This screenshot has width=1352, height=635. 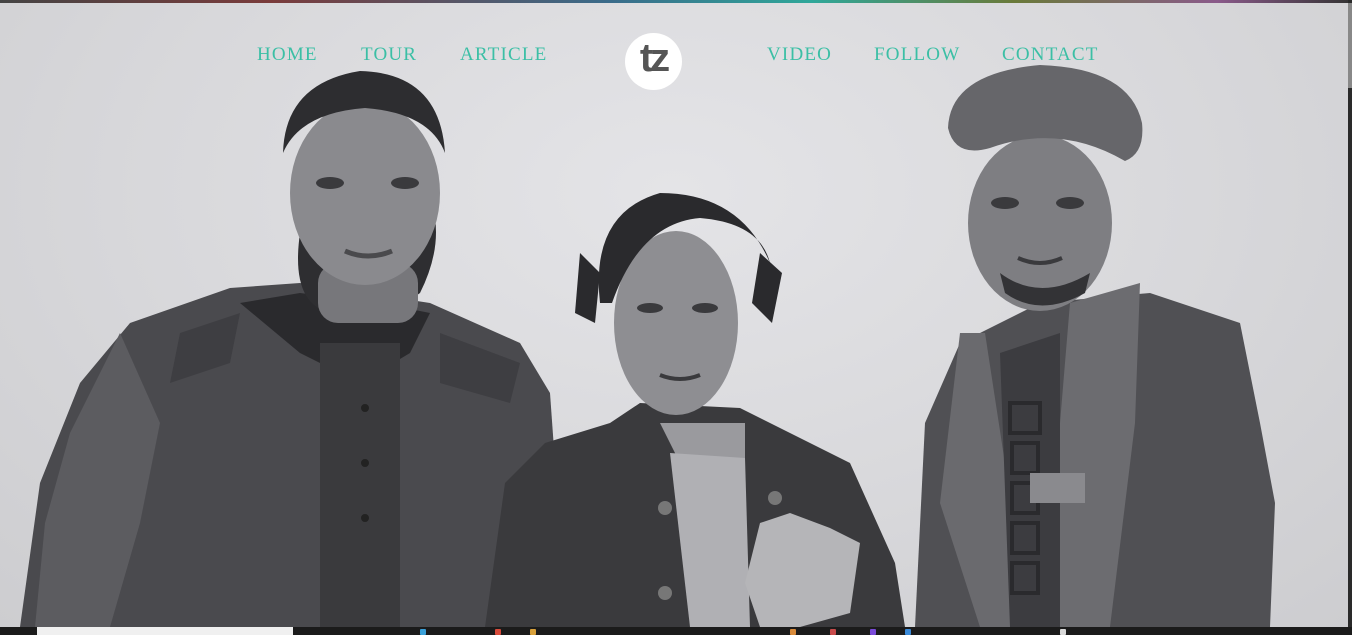 What do you see at coordinates (165, 631) in the screenshot?
I see `taskbar-search-box` at bounding box center [165, 631].